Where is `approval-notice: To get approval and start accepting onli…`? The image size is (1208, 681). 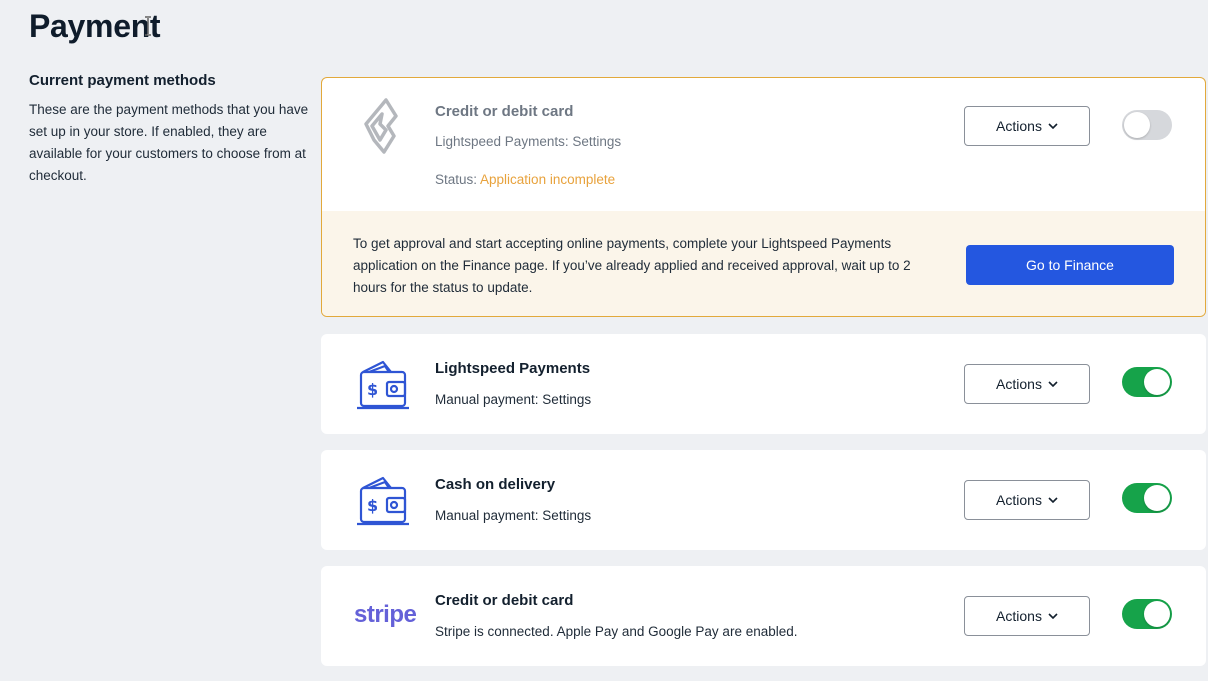
approval-notice: To get approval and start accepting onli… is located at coordinates (763, 263).